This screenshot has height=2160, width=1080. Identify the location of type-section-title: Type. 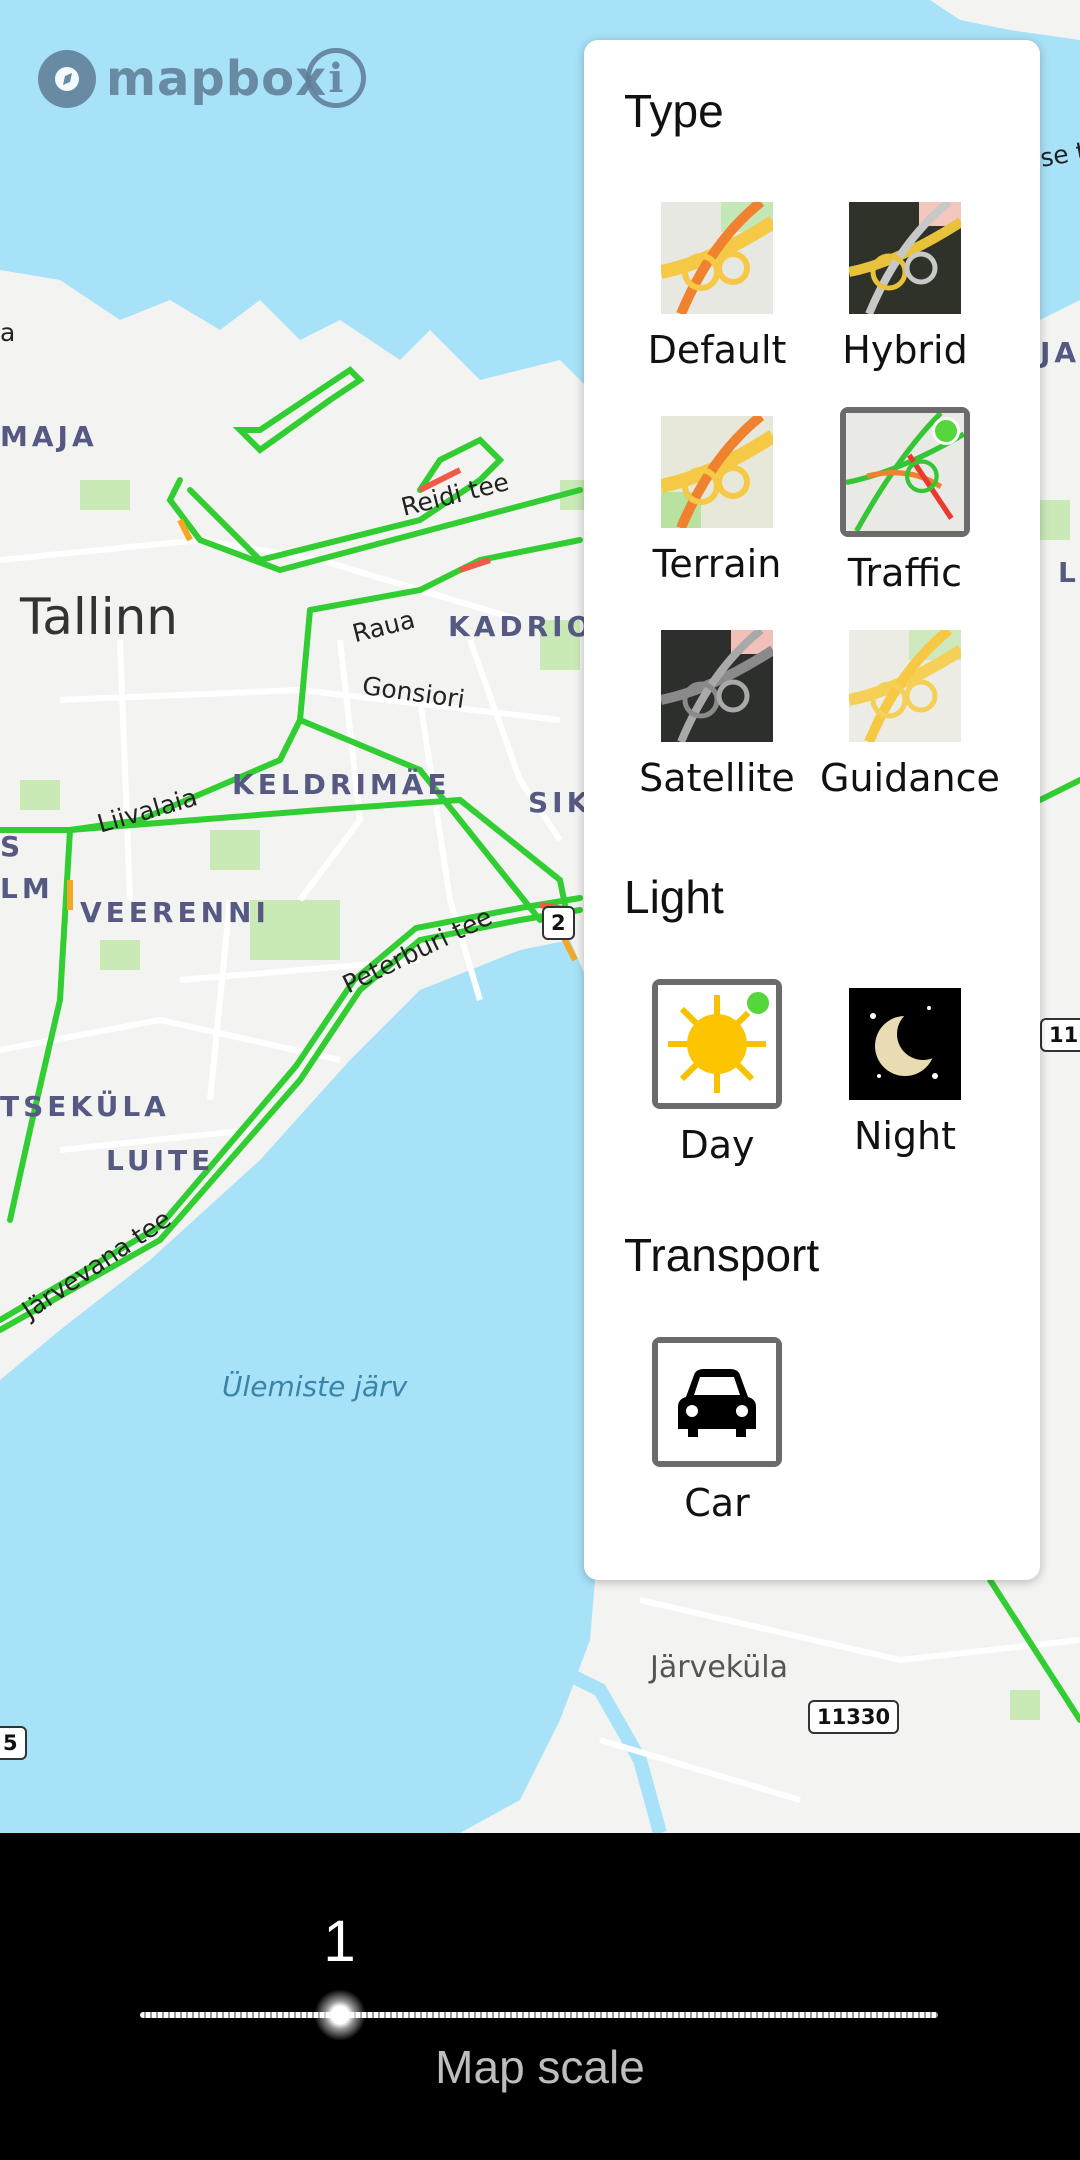
(674, 111).